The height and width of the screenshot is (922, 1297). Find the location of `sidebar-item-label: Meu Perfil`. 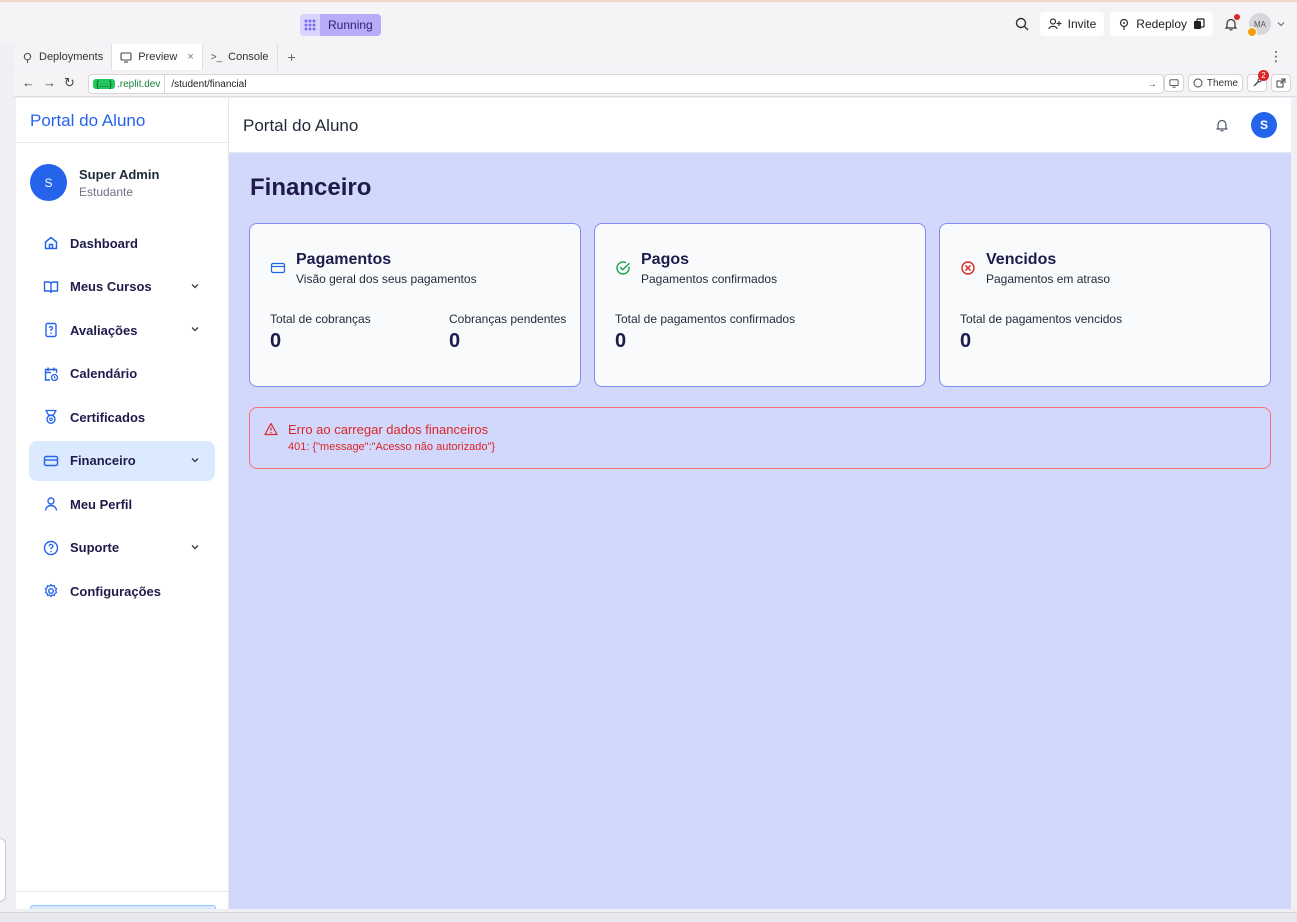

sidebar-item-label: Meu Perfil is located at coordinates (101, 504).